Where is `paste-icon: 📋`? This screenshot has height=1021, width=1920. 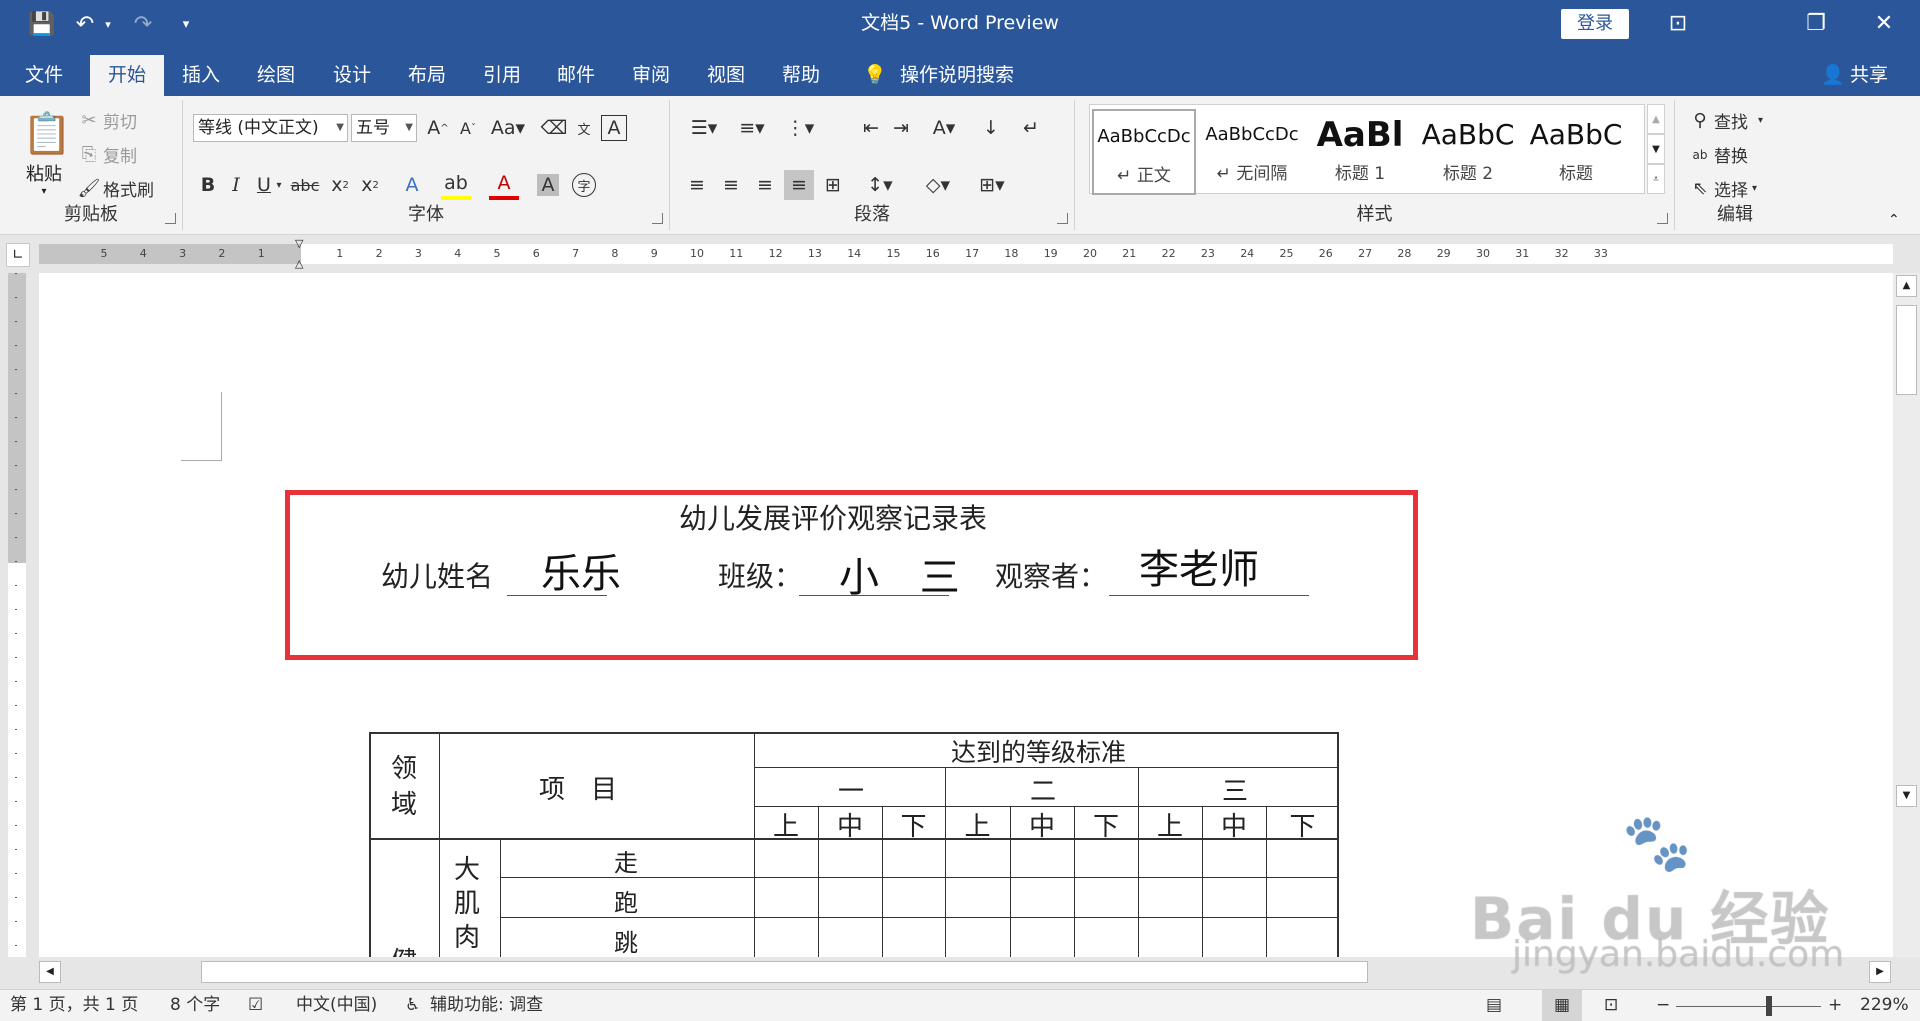 paste-icon: 📋 is located at coordinates (47, 134).